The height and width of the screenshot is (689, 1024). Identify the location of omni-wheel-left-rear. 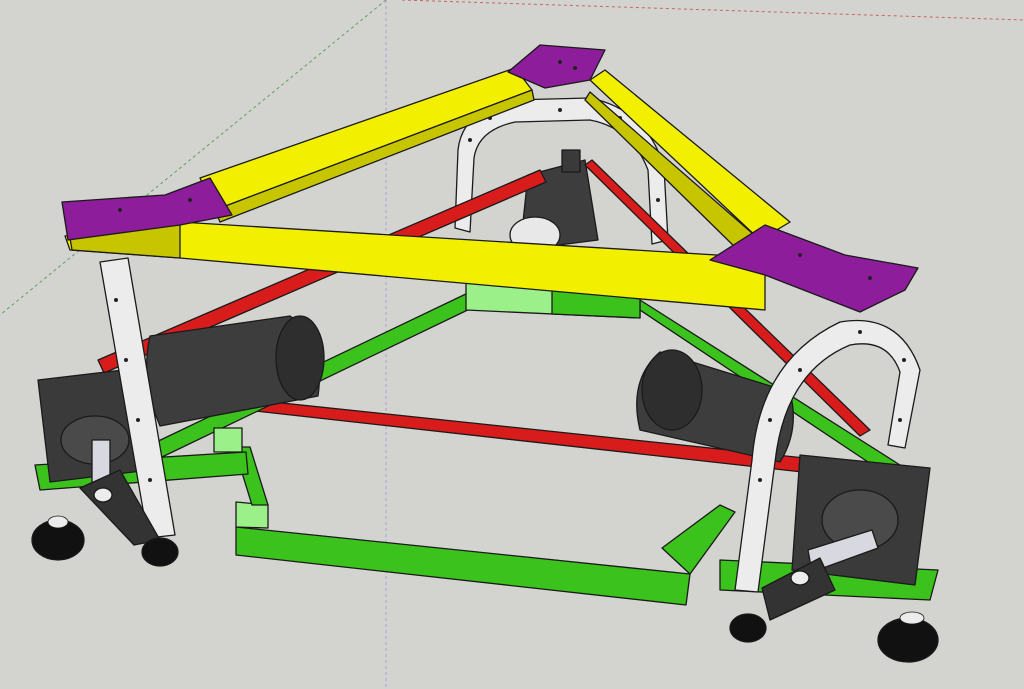
(160, 552).